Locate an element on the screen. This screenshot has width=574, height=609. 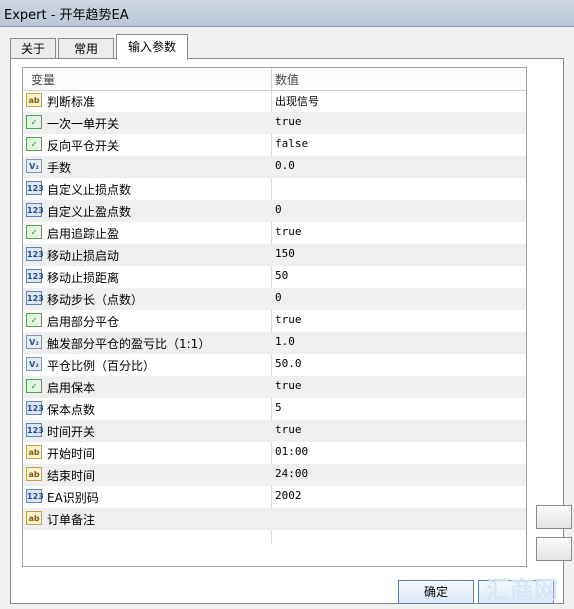
parameter-value: 1.0 is located at coordinates (285, 341).